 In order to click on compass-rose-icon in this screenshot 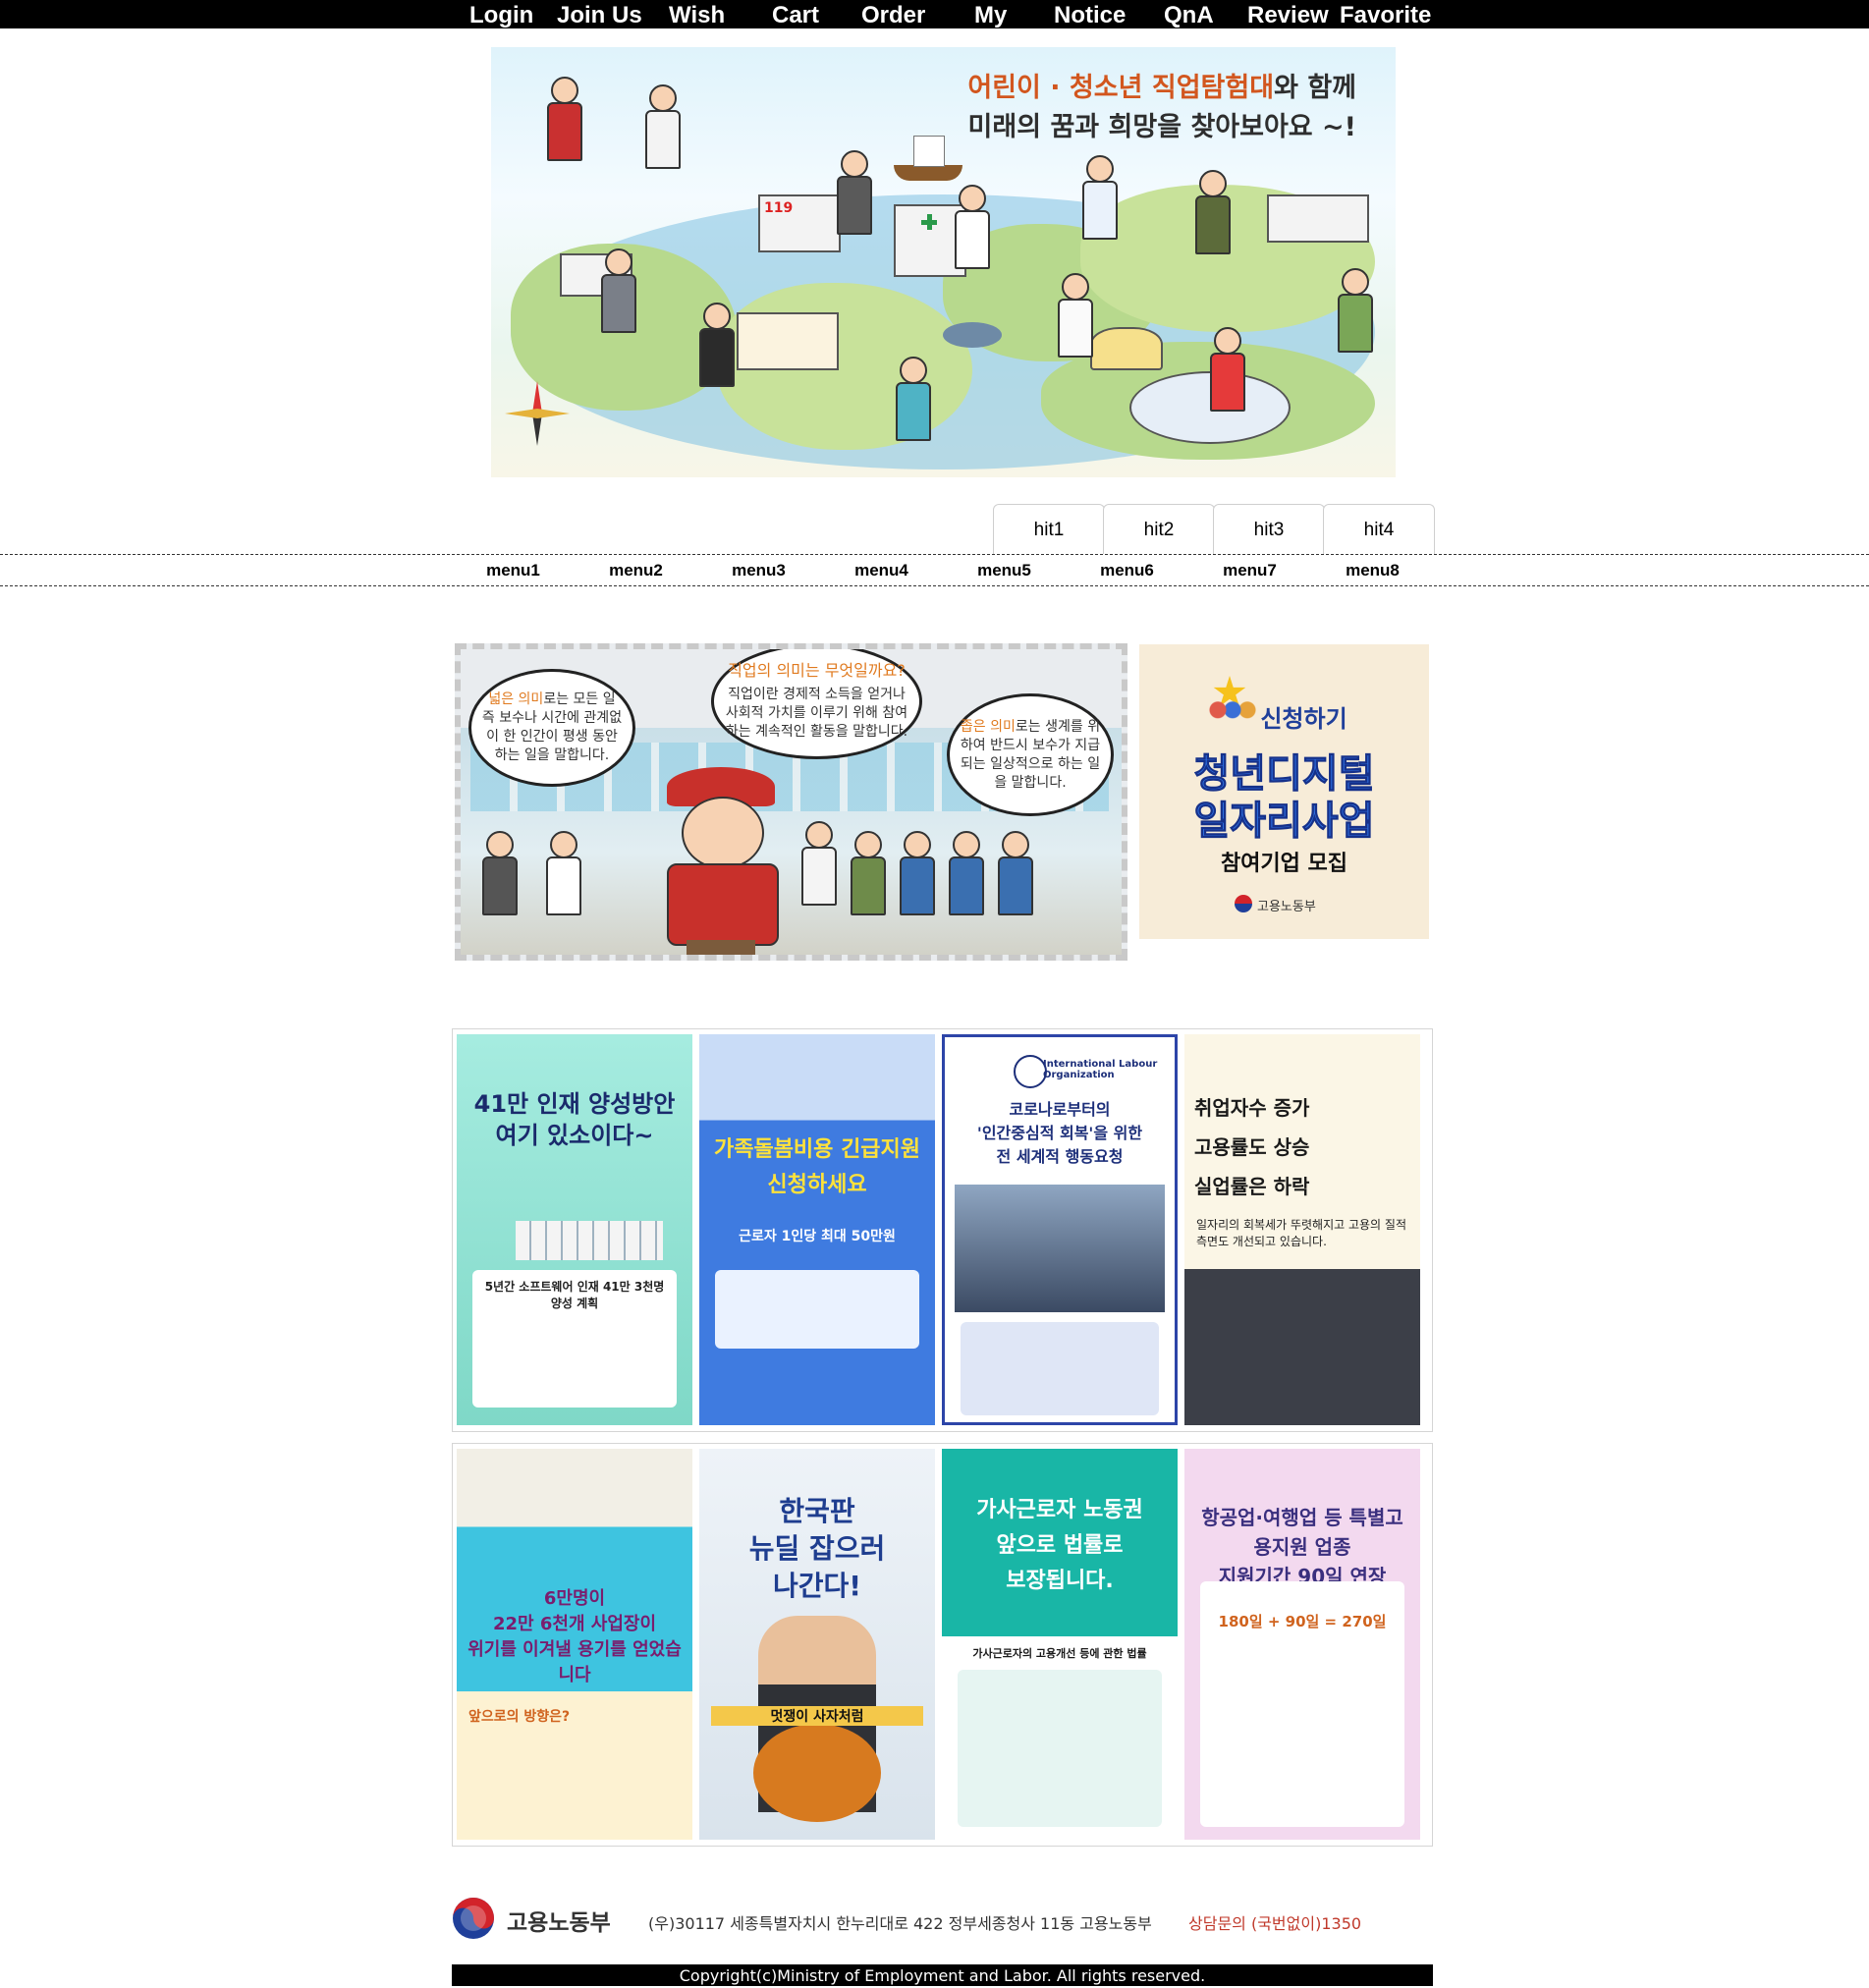, I will do `click(537, 413)`.